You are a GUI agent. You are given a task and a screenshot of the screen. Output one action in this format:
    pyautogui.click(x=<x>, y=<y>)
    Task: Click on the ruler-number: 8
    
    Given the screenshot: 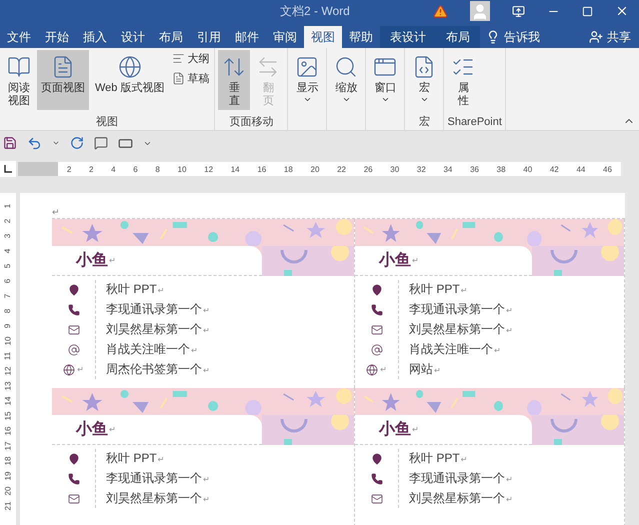 What is the action you would take?
    pyautogui.click(x=7, y=311)
    